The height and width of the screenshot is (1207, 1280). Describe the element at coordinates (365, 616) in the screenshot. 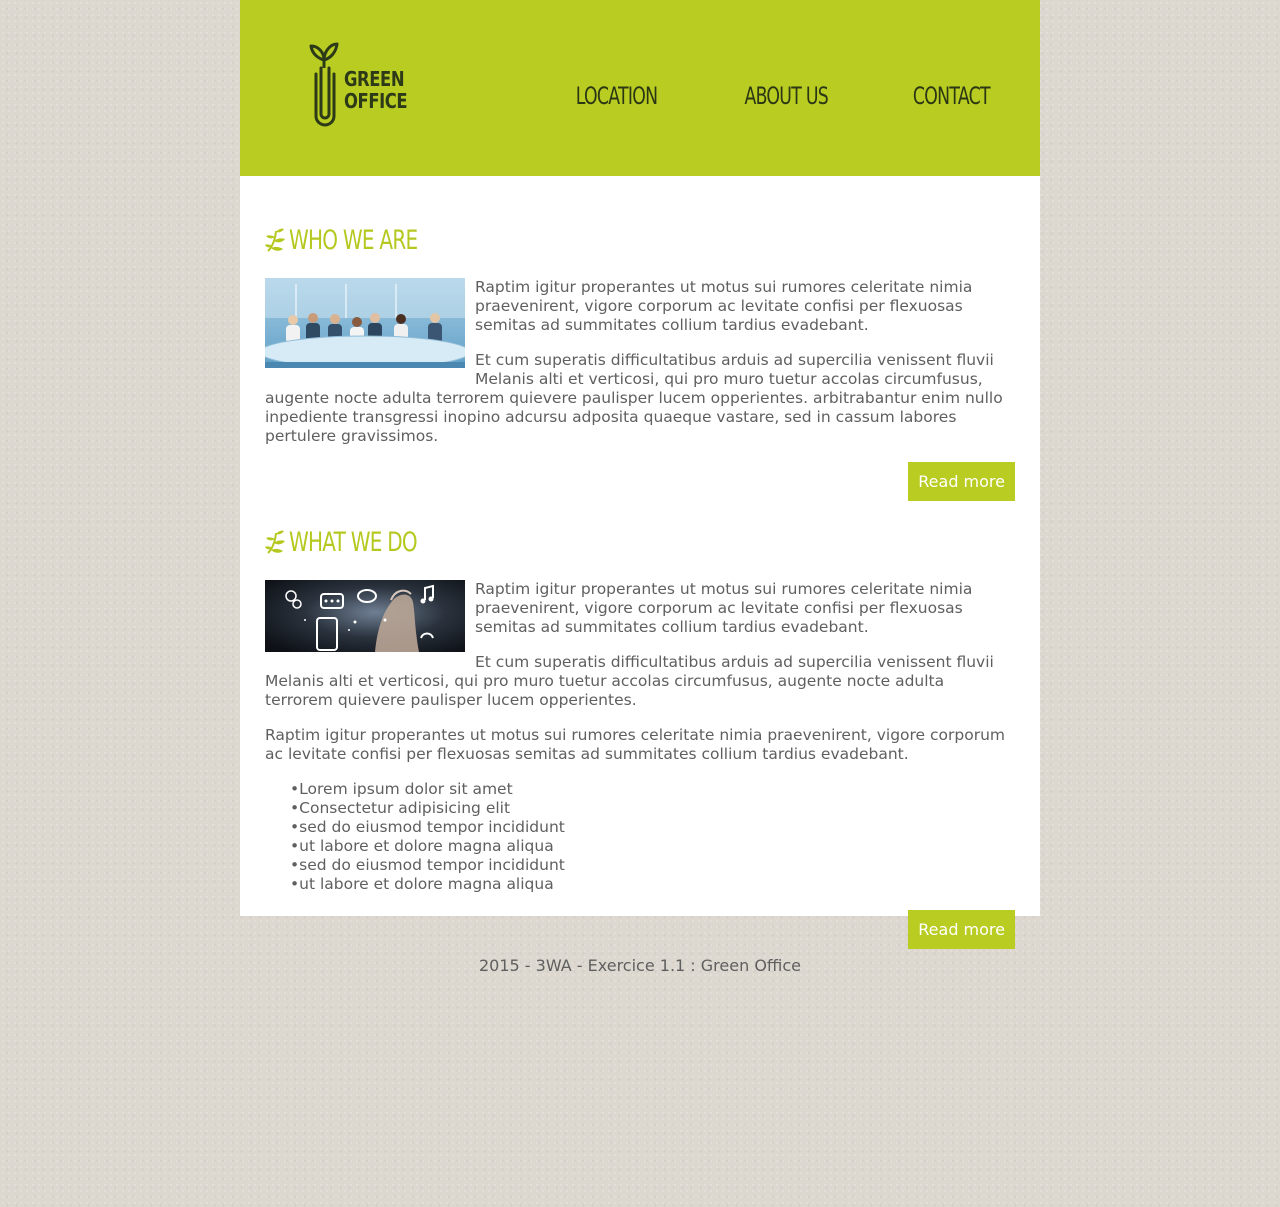

I see `touch-technology-photo` at that location.